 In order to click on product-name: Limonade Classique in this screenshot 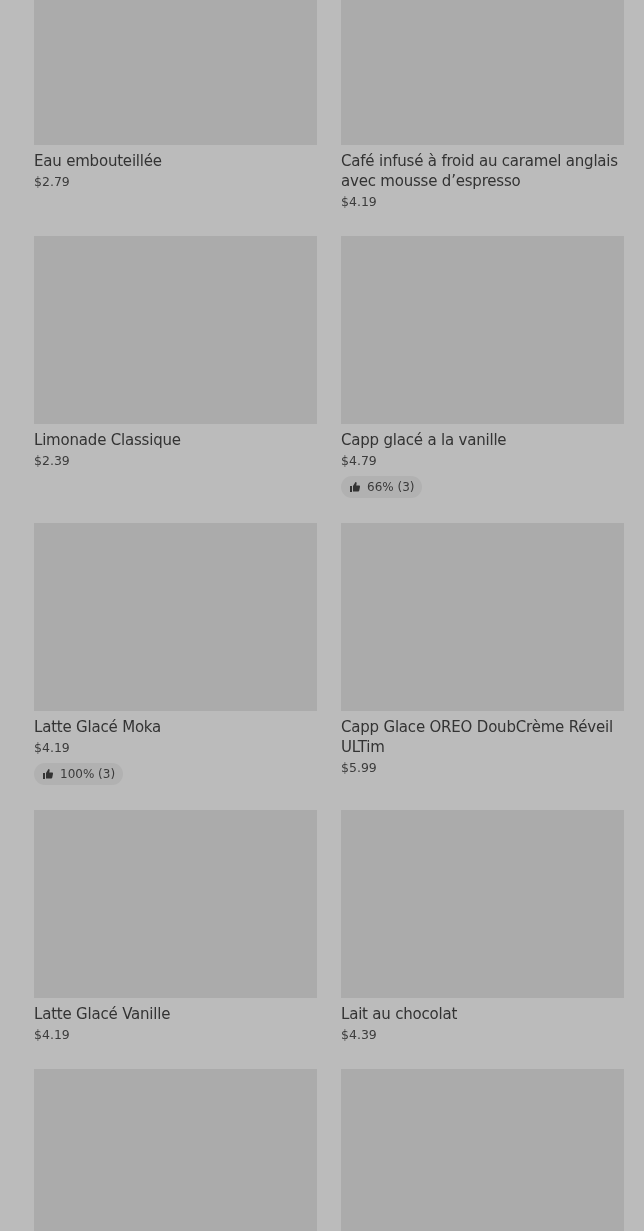, I will do `click(107, 440)`.